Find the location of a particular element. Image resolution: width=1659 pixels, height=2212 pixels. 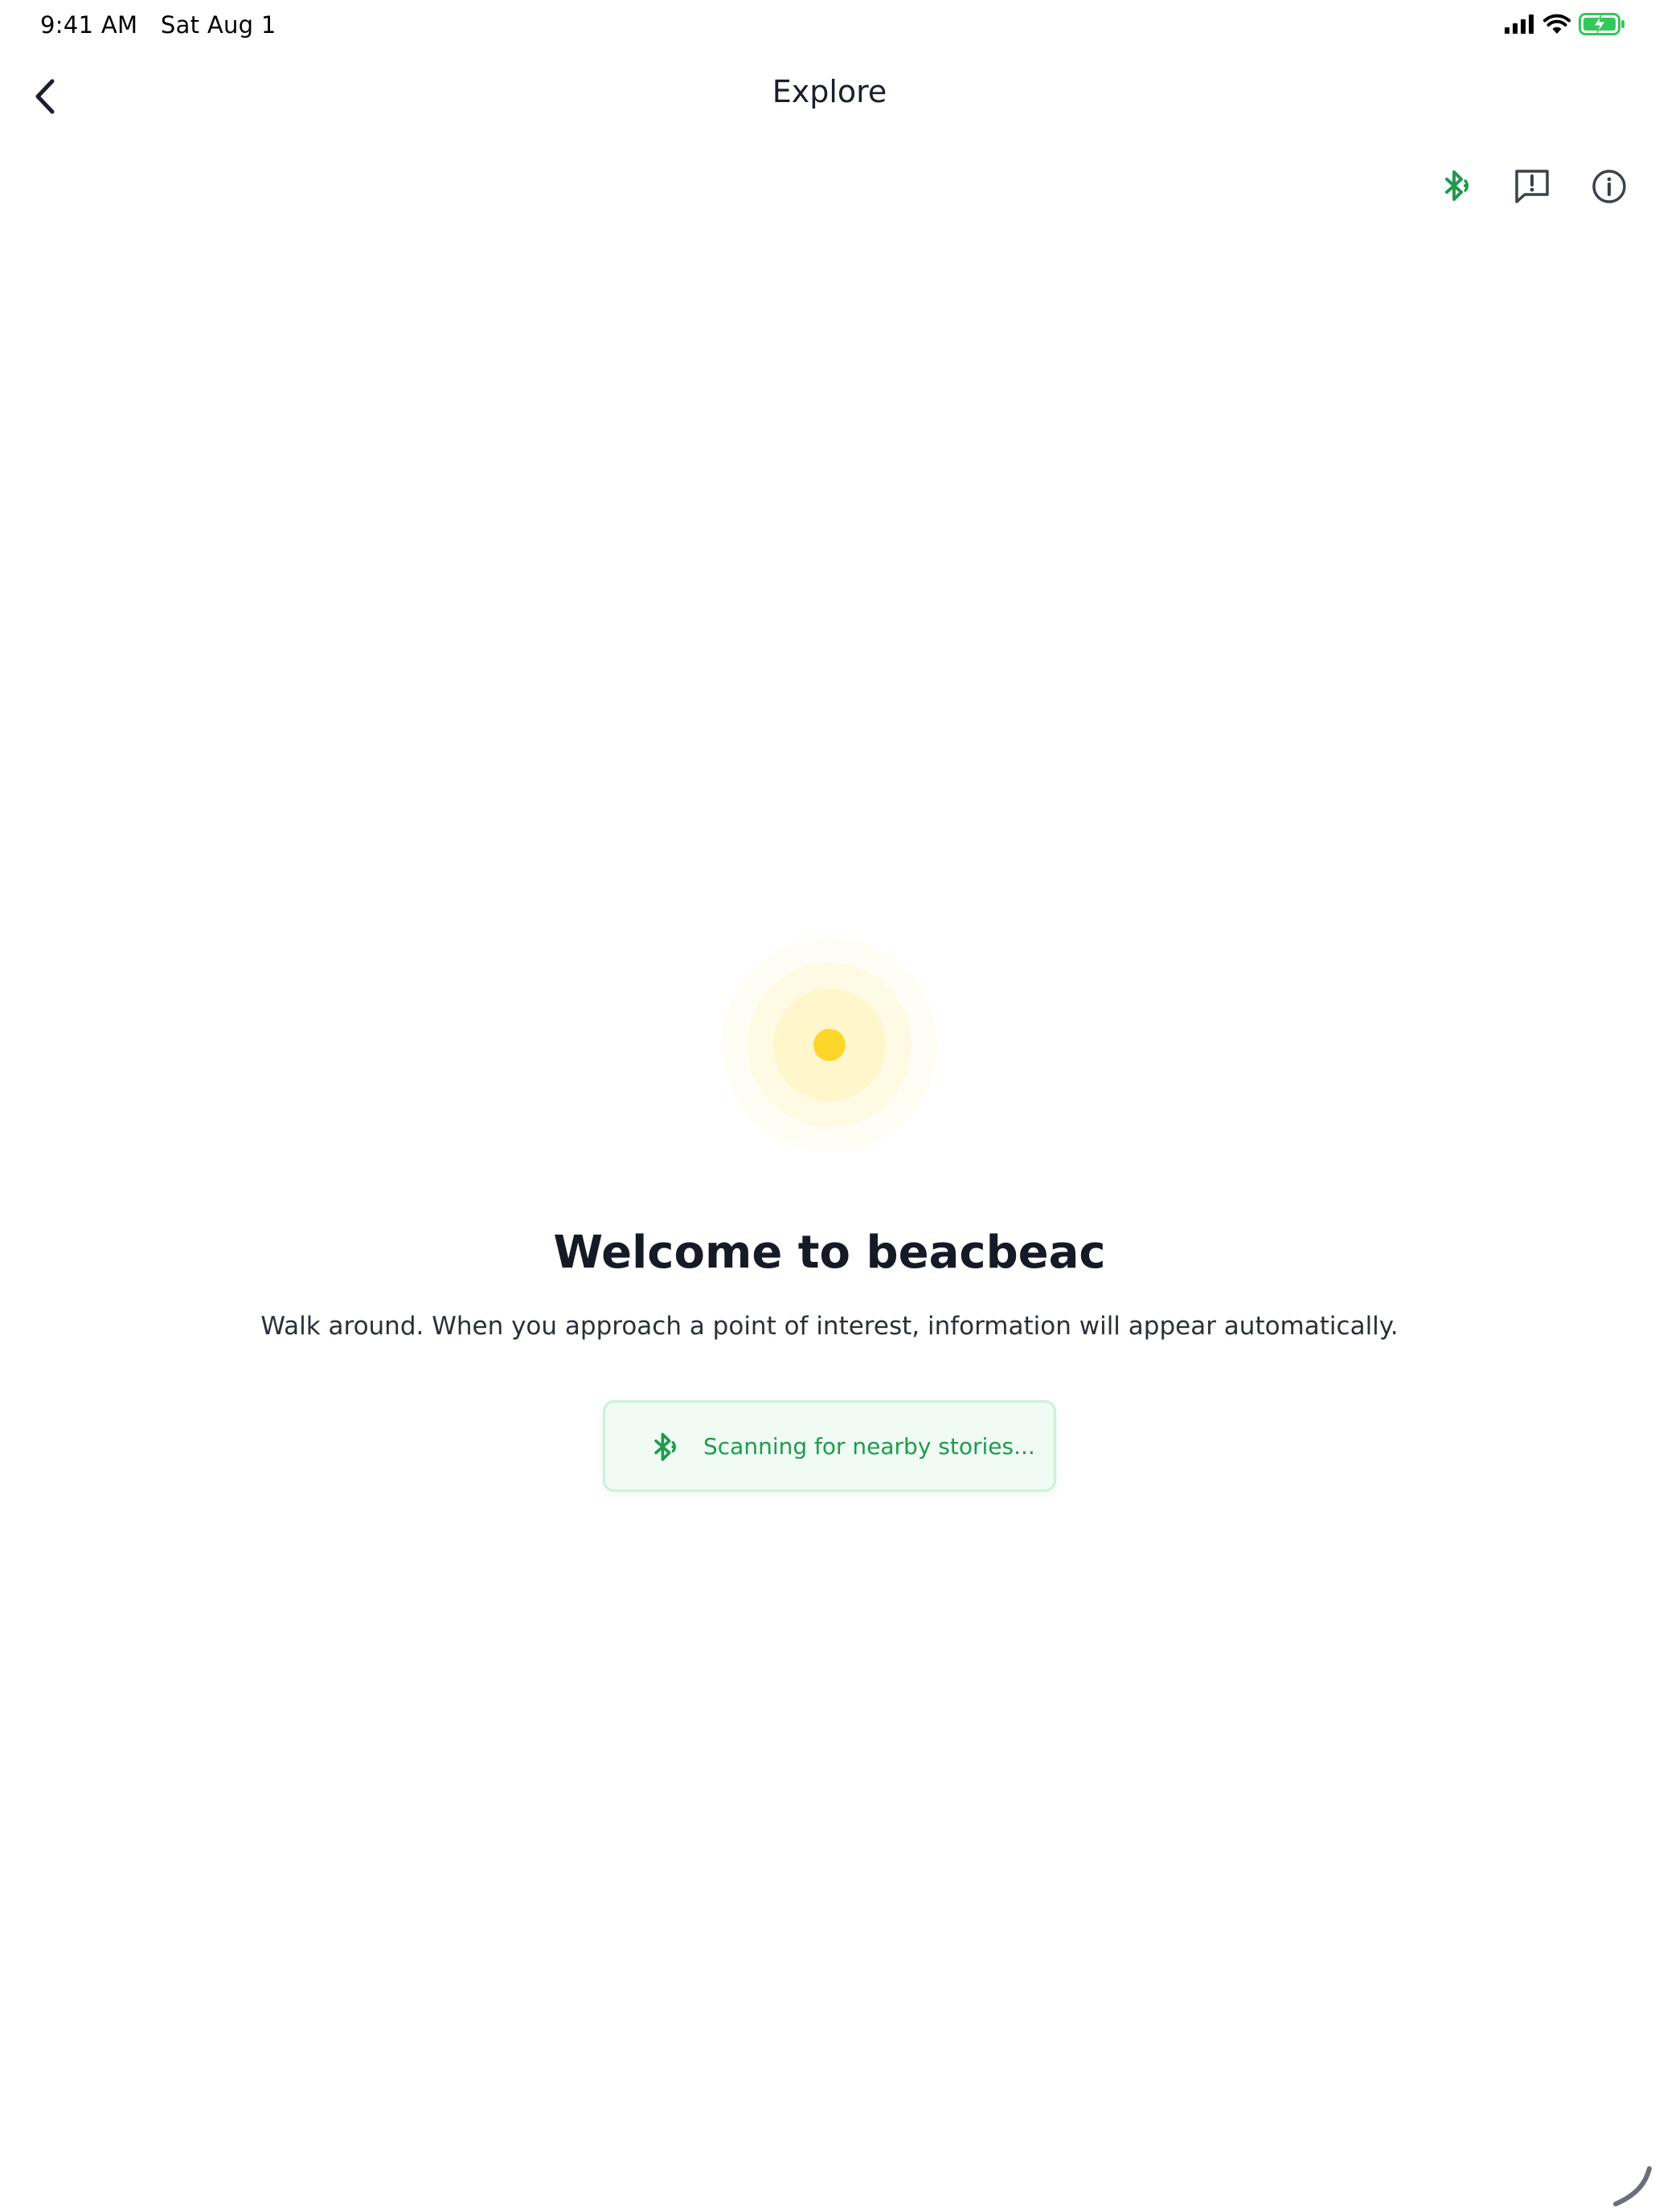

status-time-date: 9:41 AM Sat Aug 1 is located at coordinates (158, 25).